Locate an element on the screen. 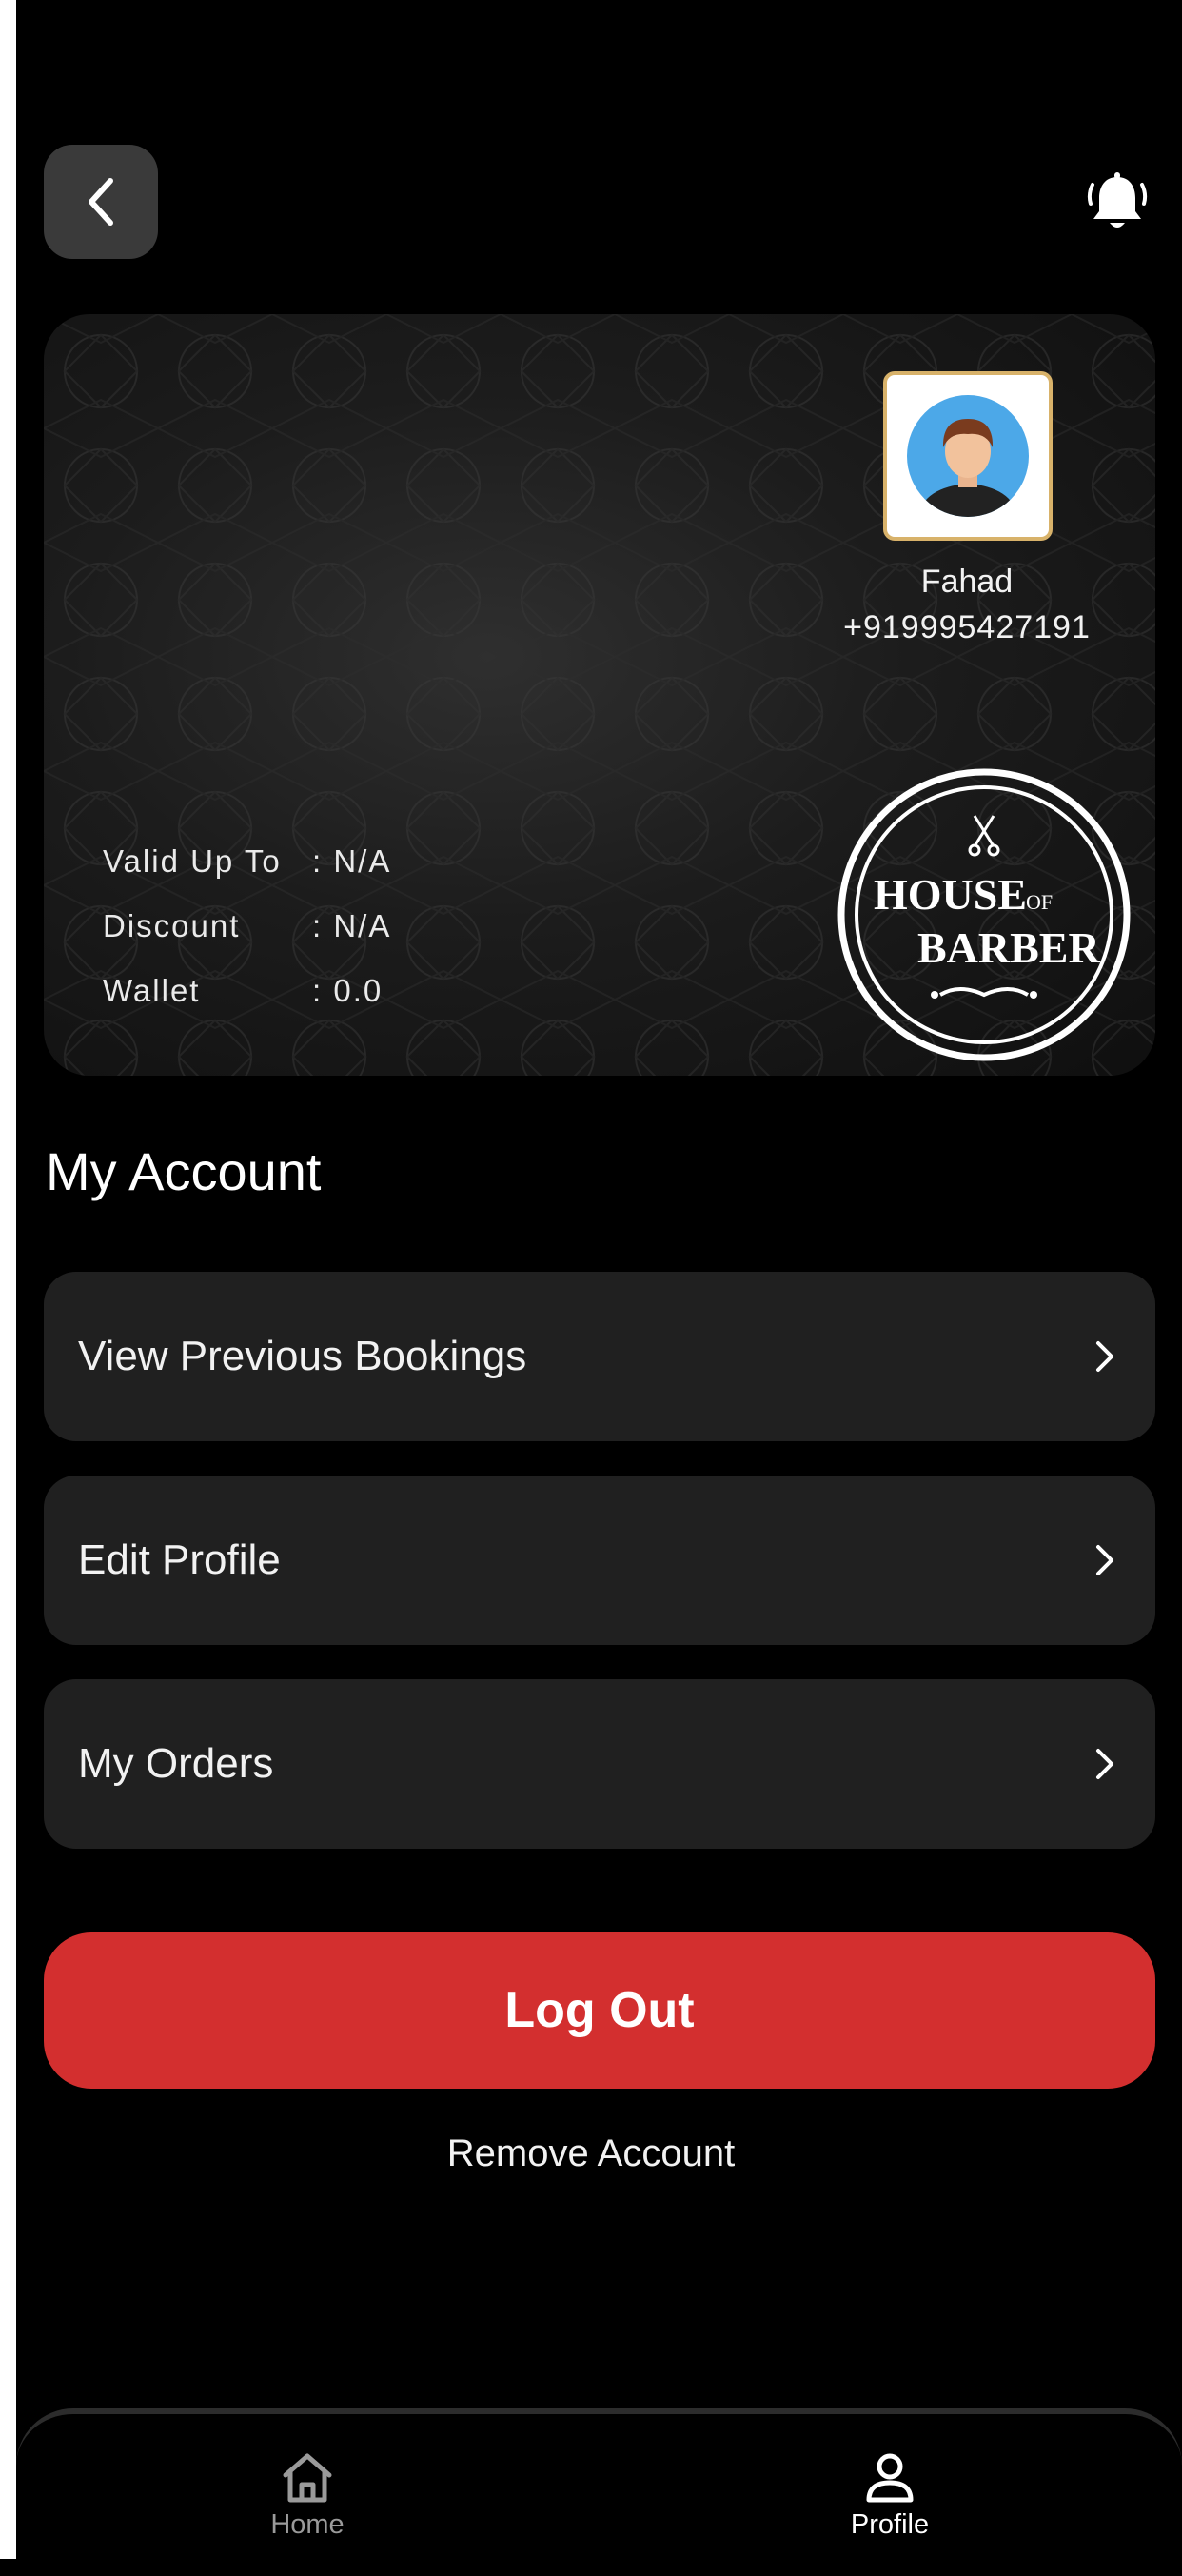  menu-item-my-orders: My Orders is located at coordinates (599, 1764).